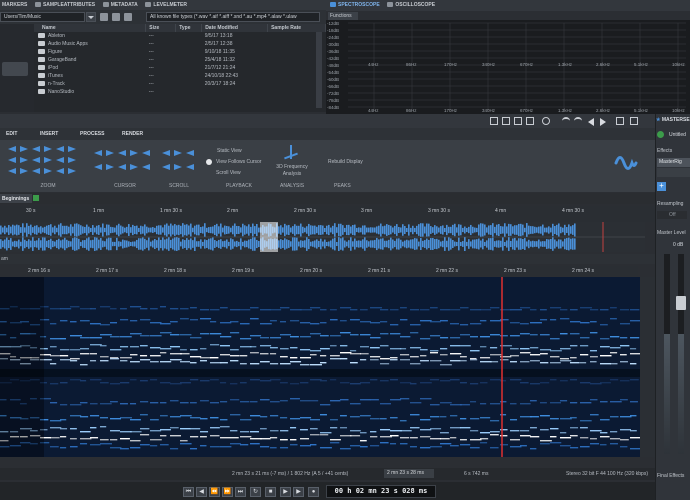 Image resolution: width=690 pixels, height=500 pixels. Describe the element at coordinates (49, 134) in the screenshot. I see `ribbon-tab-insert: INSERT` at that location.